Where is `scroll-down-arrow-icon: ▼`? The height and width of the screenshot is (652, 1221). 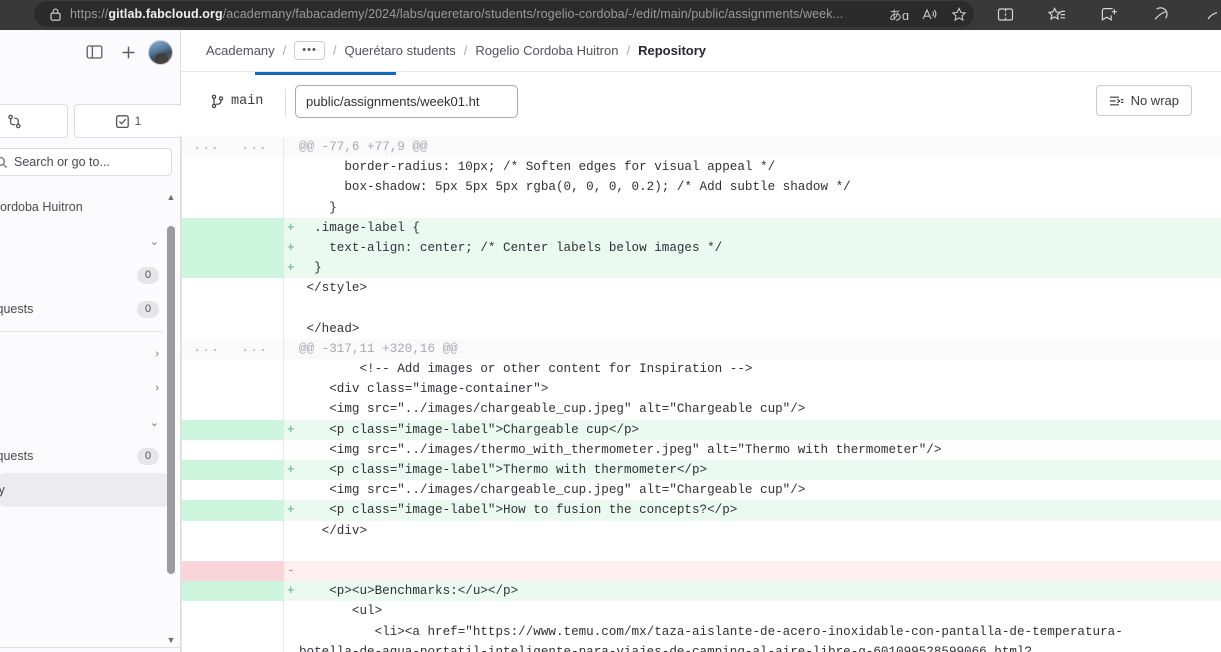
scroll-down-arrow-icon: ▼ is located at coordinates (171, 640).